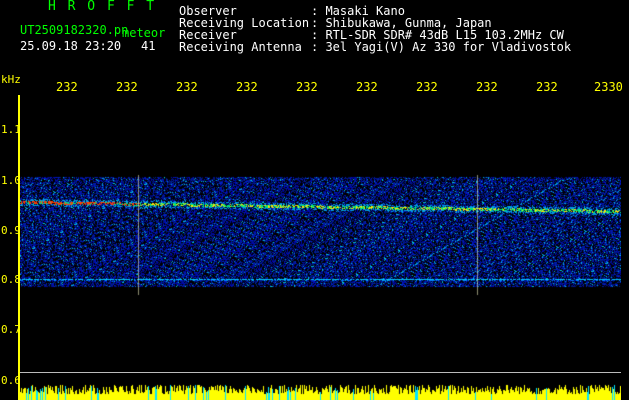 This screenshot has width=629, height=400. What do you see at coordinates (320, 372) in the screenshot?
I see `baseline-divider` at bounding box center [320, 372].